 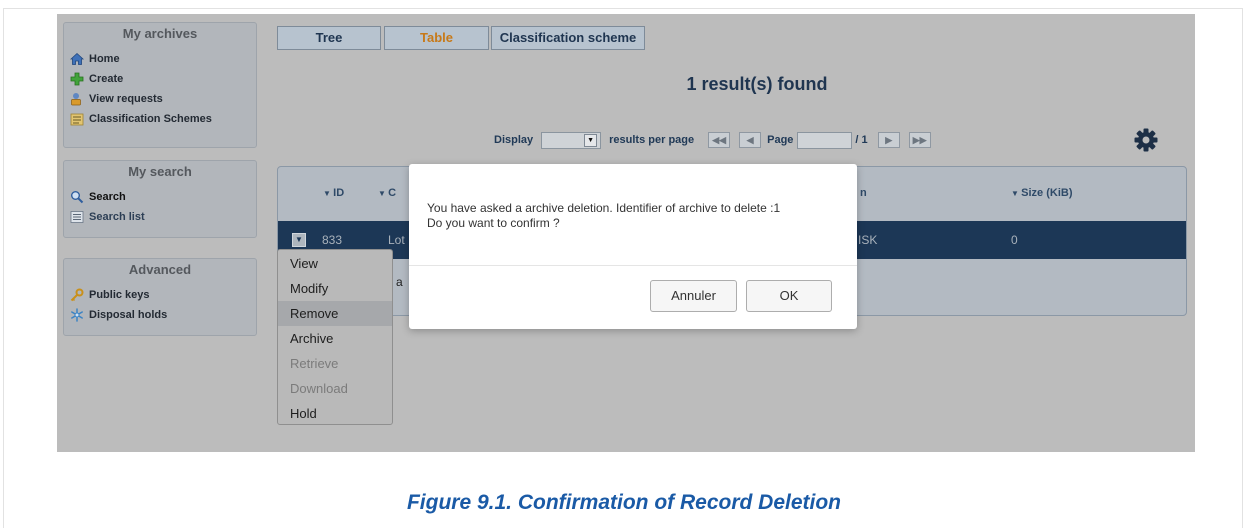 I want to click on sidebar-item-disposal-holds: Disposal holds, so click(x=160, y=315).